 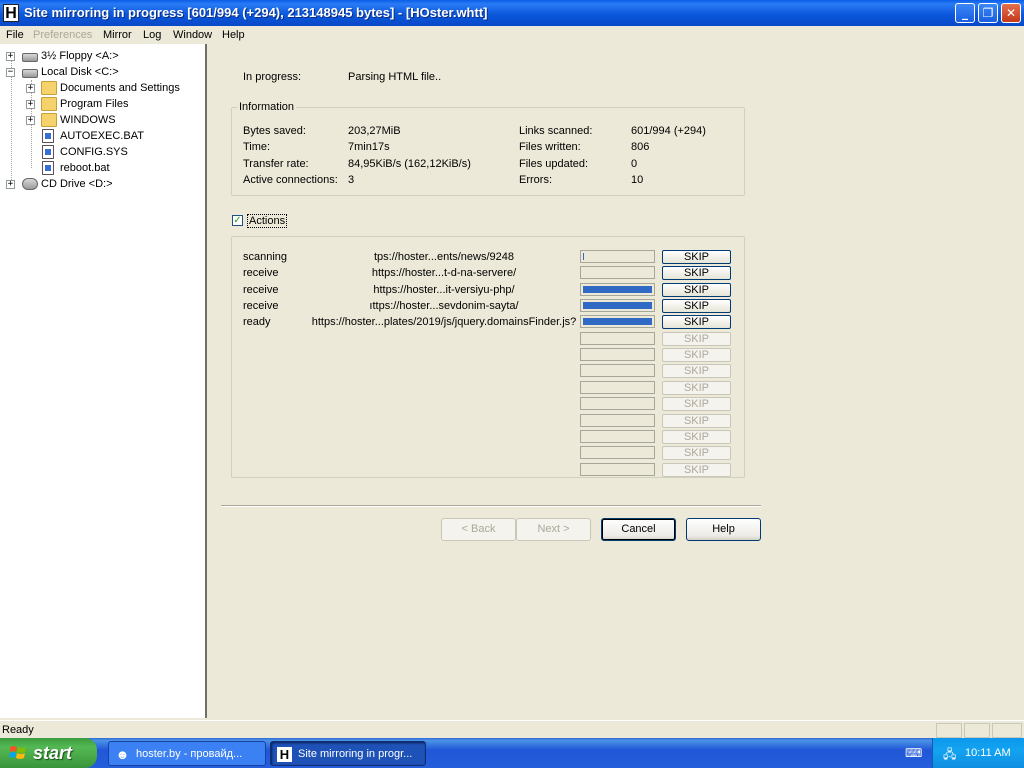 I want to click on information-title: Information, so click(x=267, y=107).